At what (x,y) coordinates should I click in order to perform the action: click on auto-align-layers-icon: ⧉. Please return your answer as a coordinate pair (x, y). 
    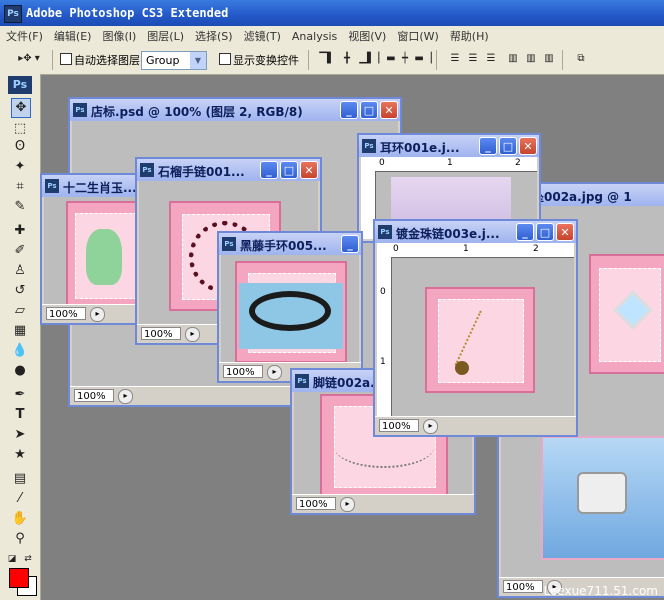
    Looking at the image, I should click on (581, 59).